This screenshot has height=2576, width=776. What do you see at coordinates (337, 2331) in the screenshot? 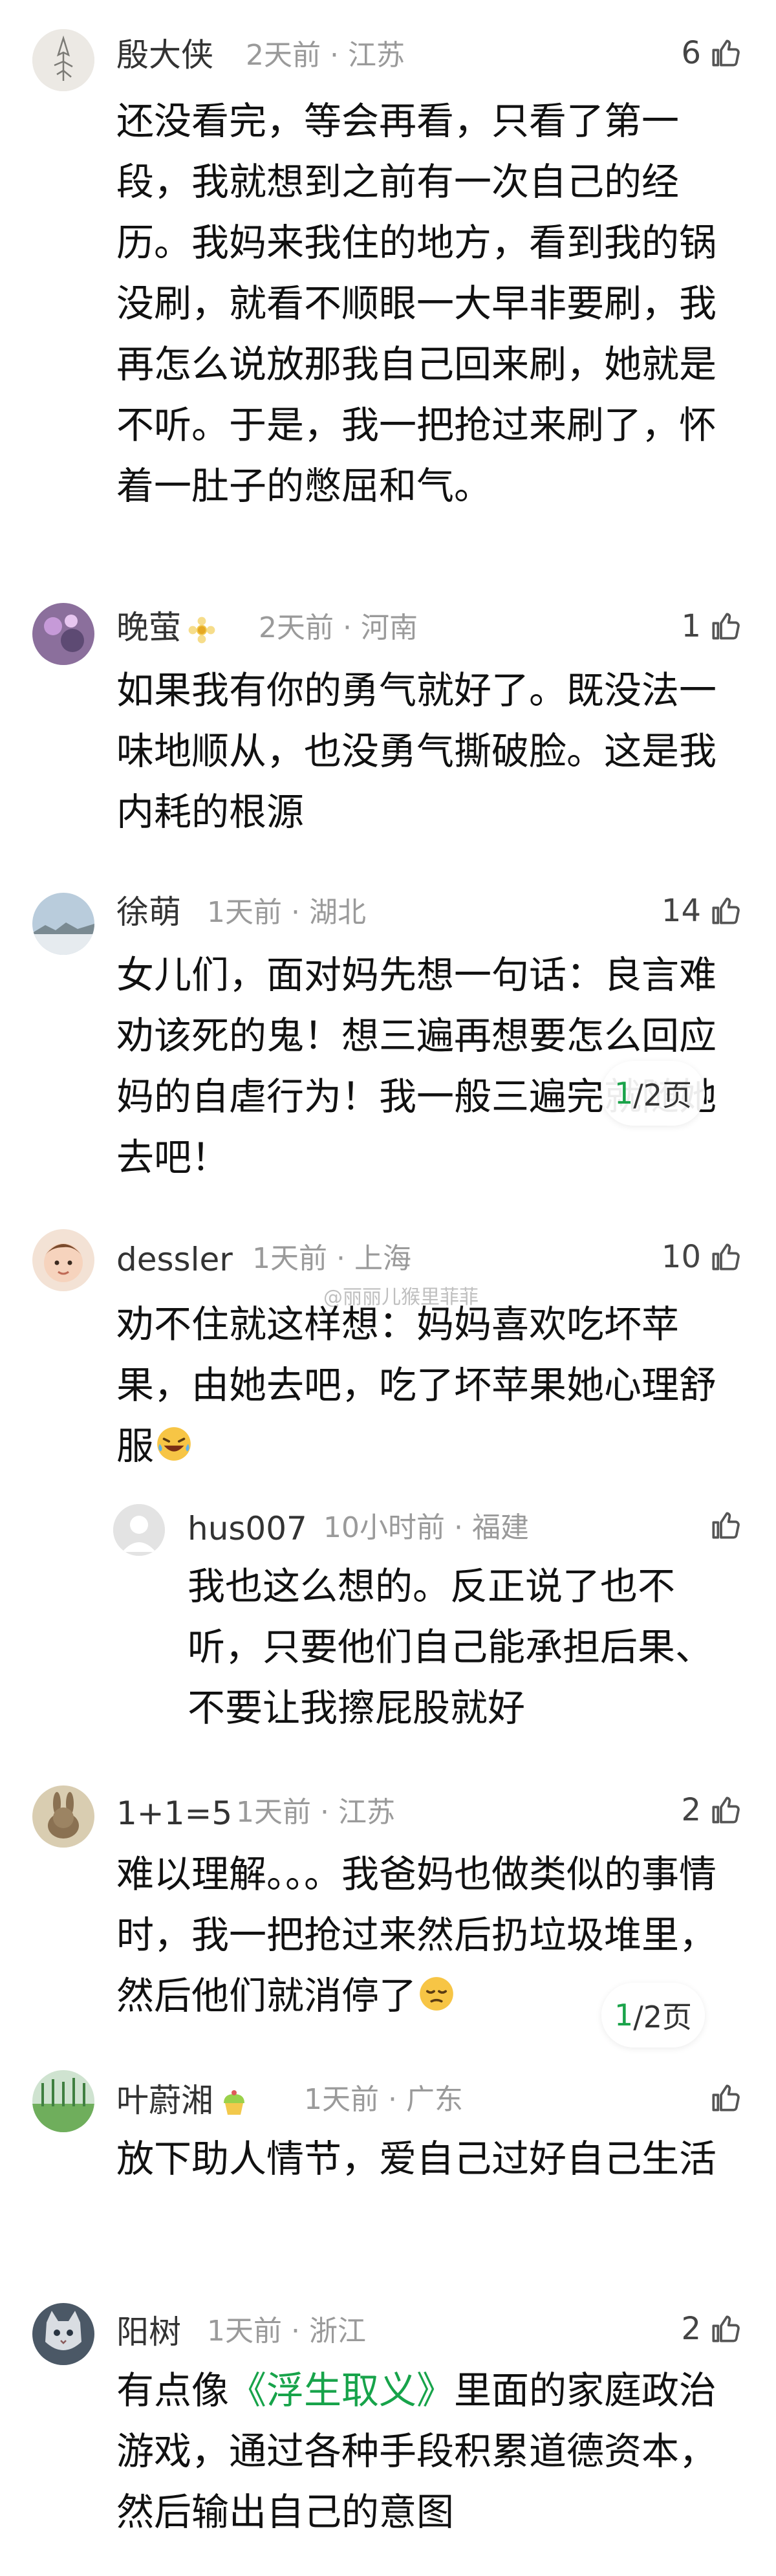
I see `comment-location: 浙江` at bounding box center [337, 2331].